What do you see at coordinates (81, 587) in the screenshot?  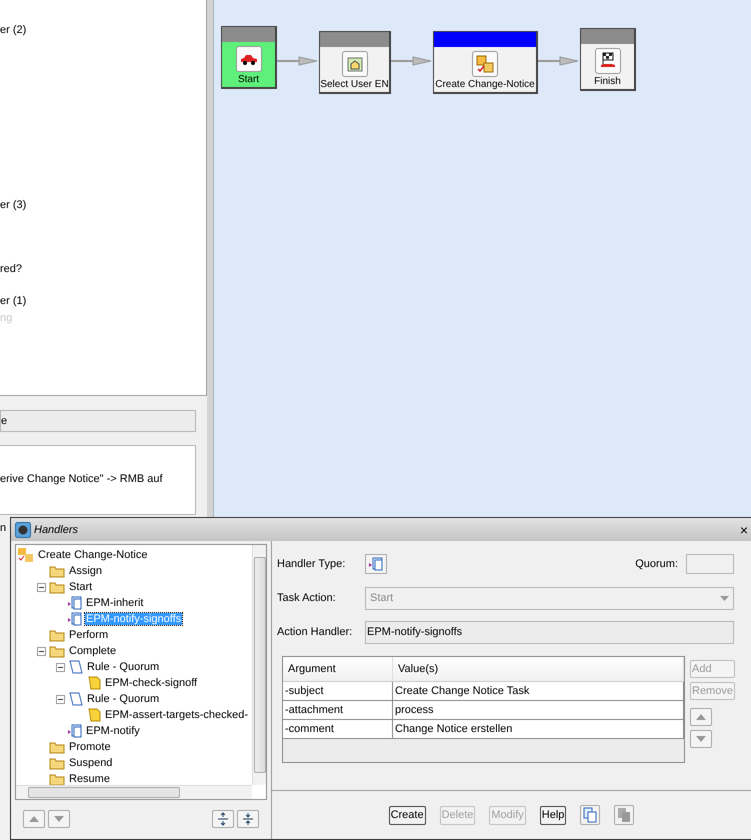 I see `tree-item: Start` at bounding box center [81, 587].